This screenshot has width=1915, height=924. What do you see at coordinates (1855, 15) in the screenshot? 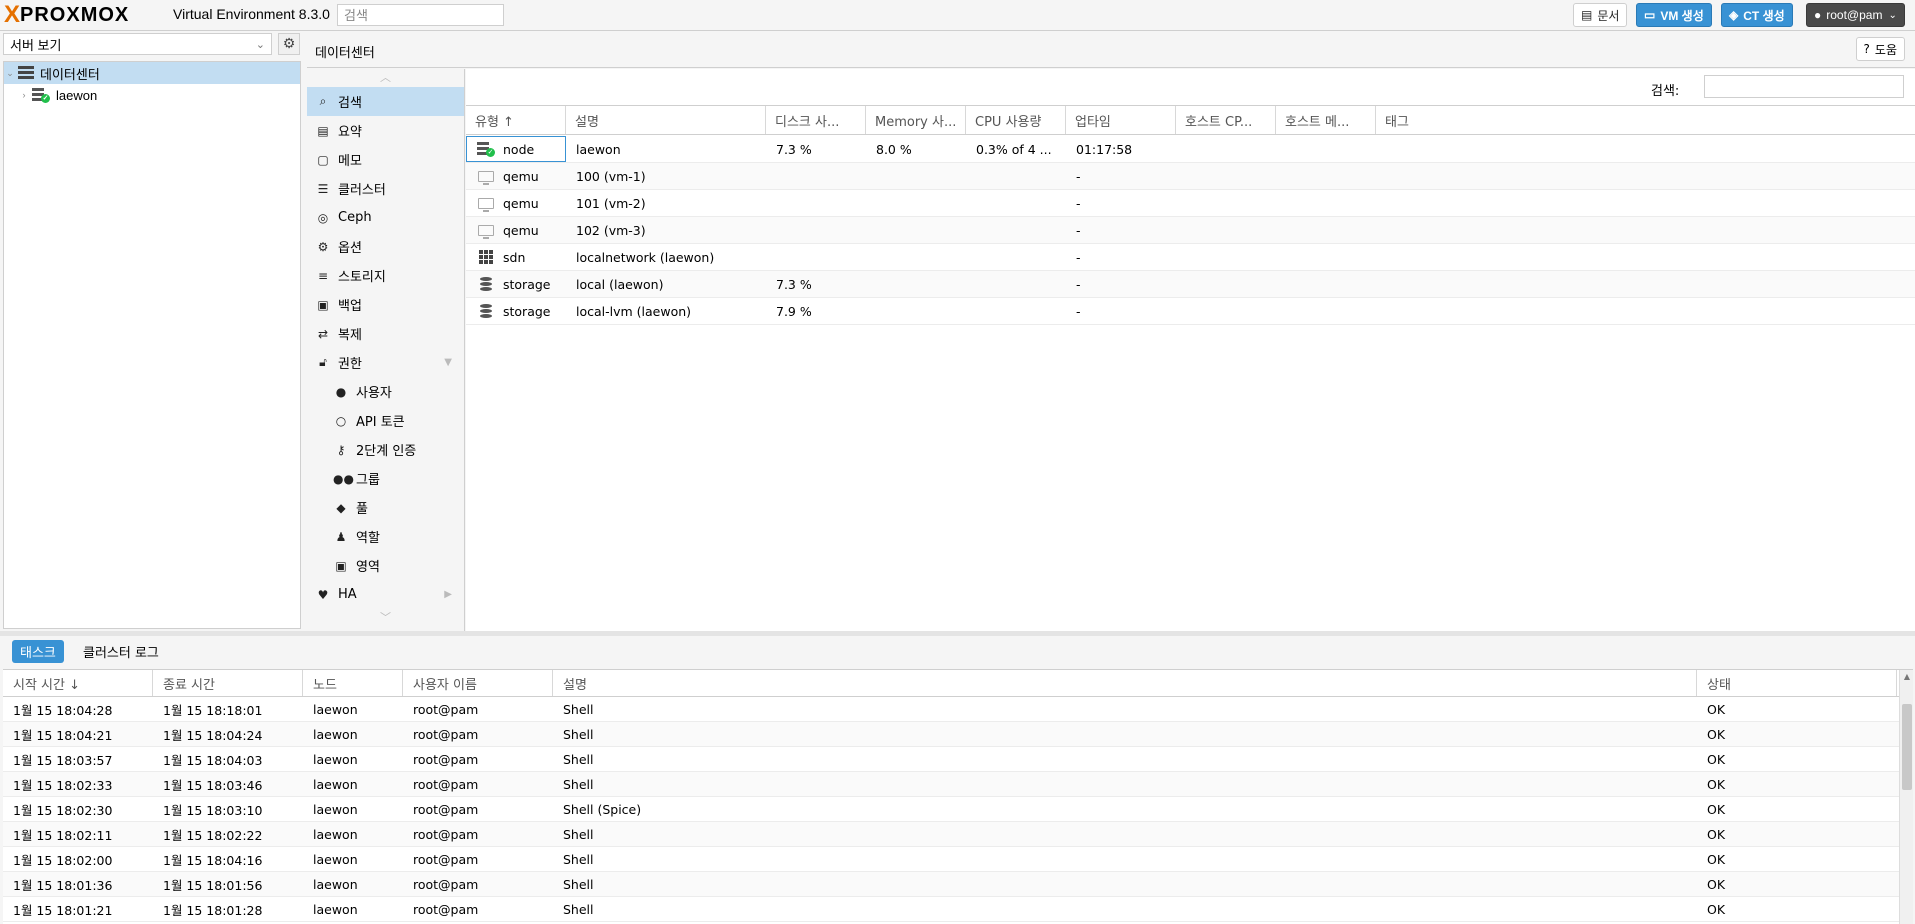
I see `user-menu-button: ● root@pam ⌄` at bounding box center [1855, 15].